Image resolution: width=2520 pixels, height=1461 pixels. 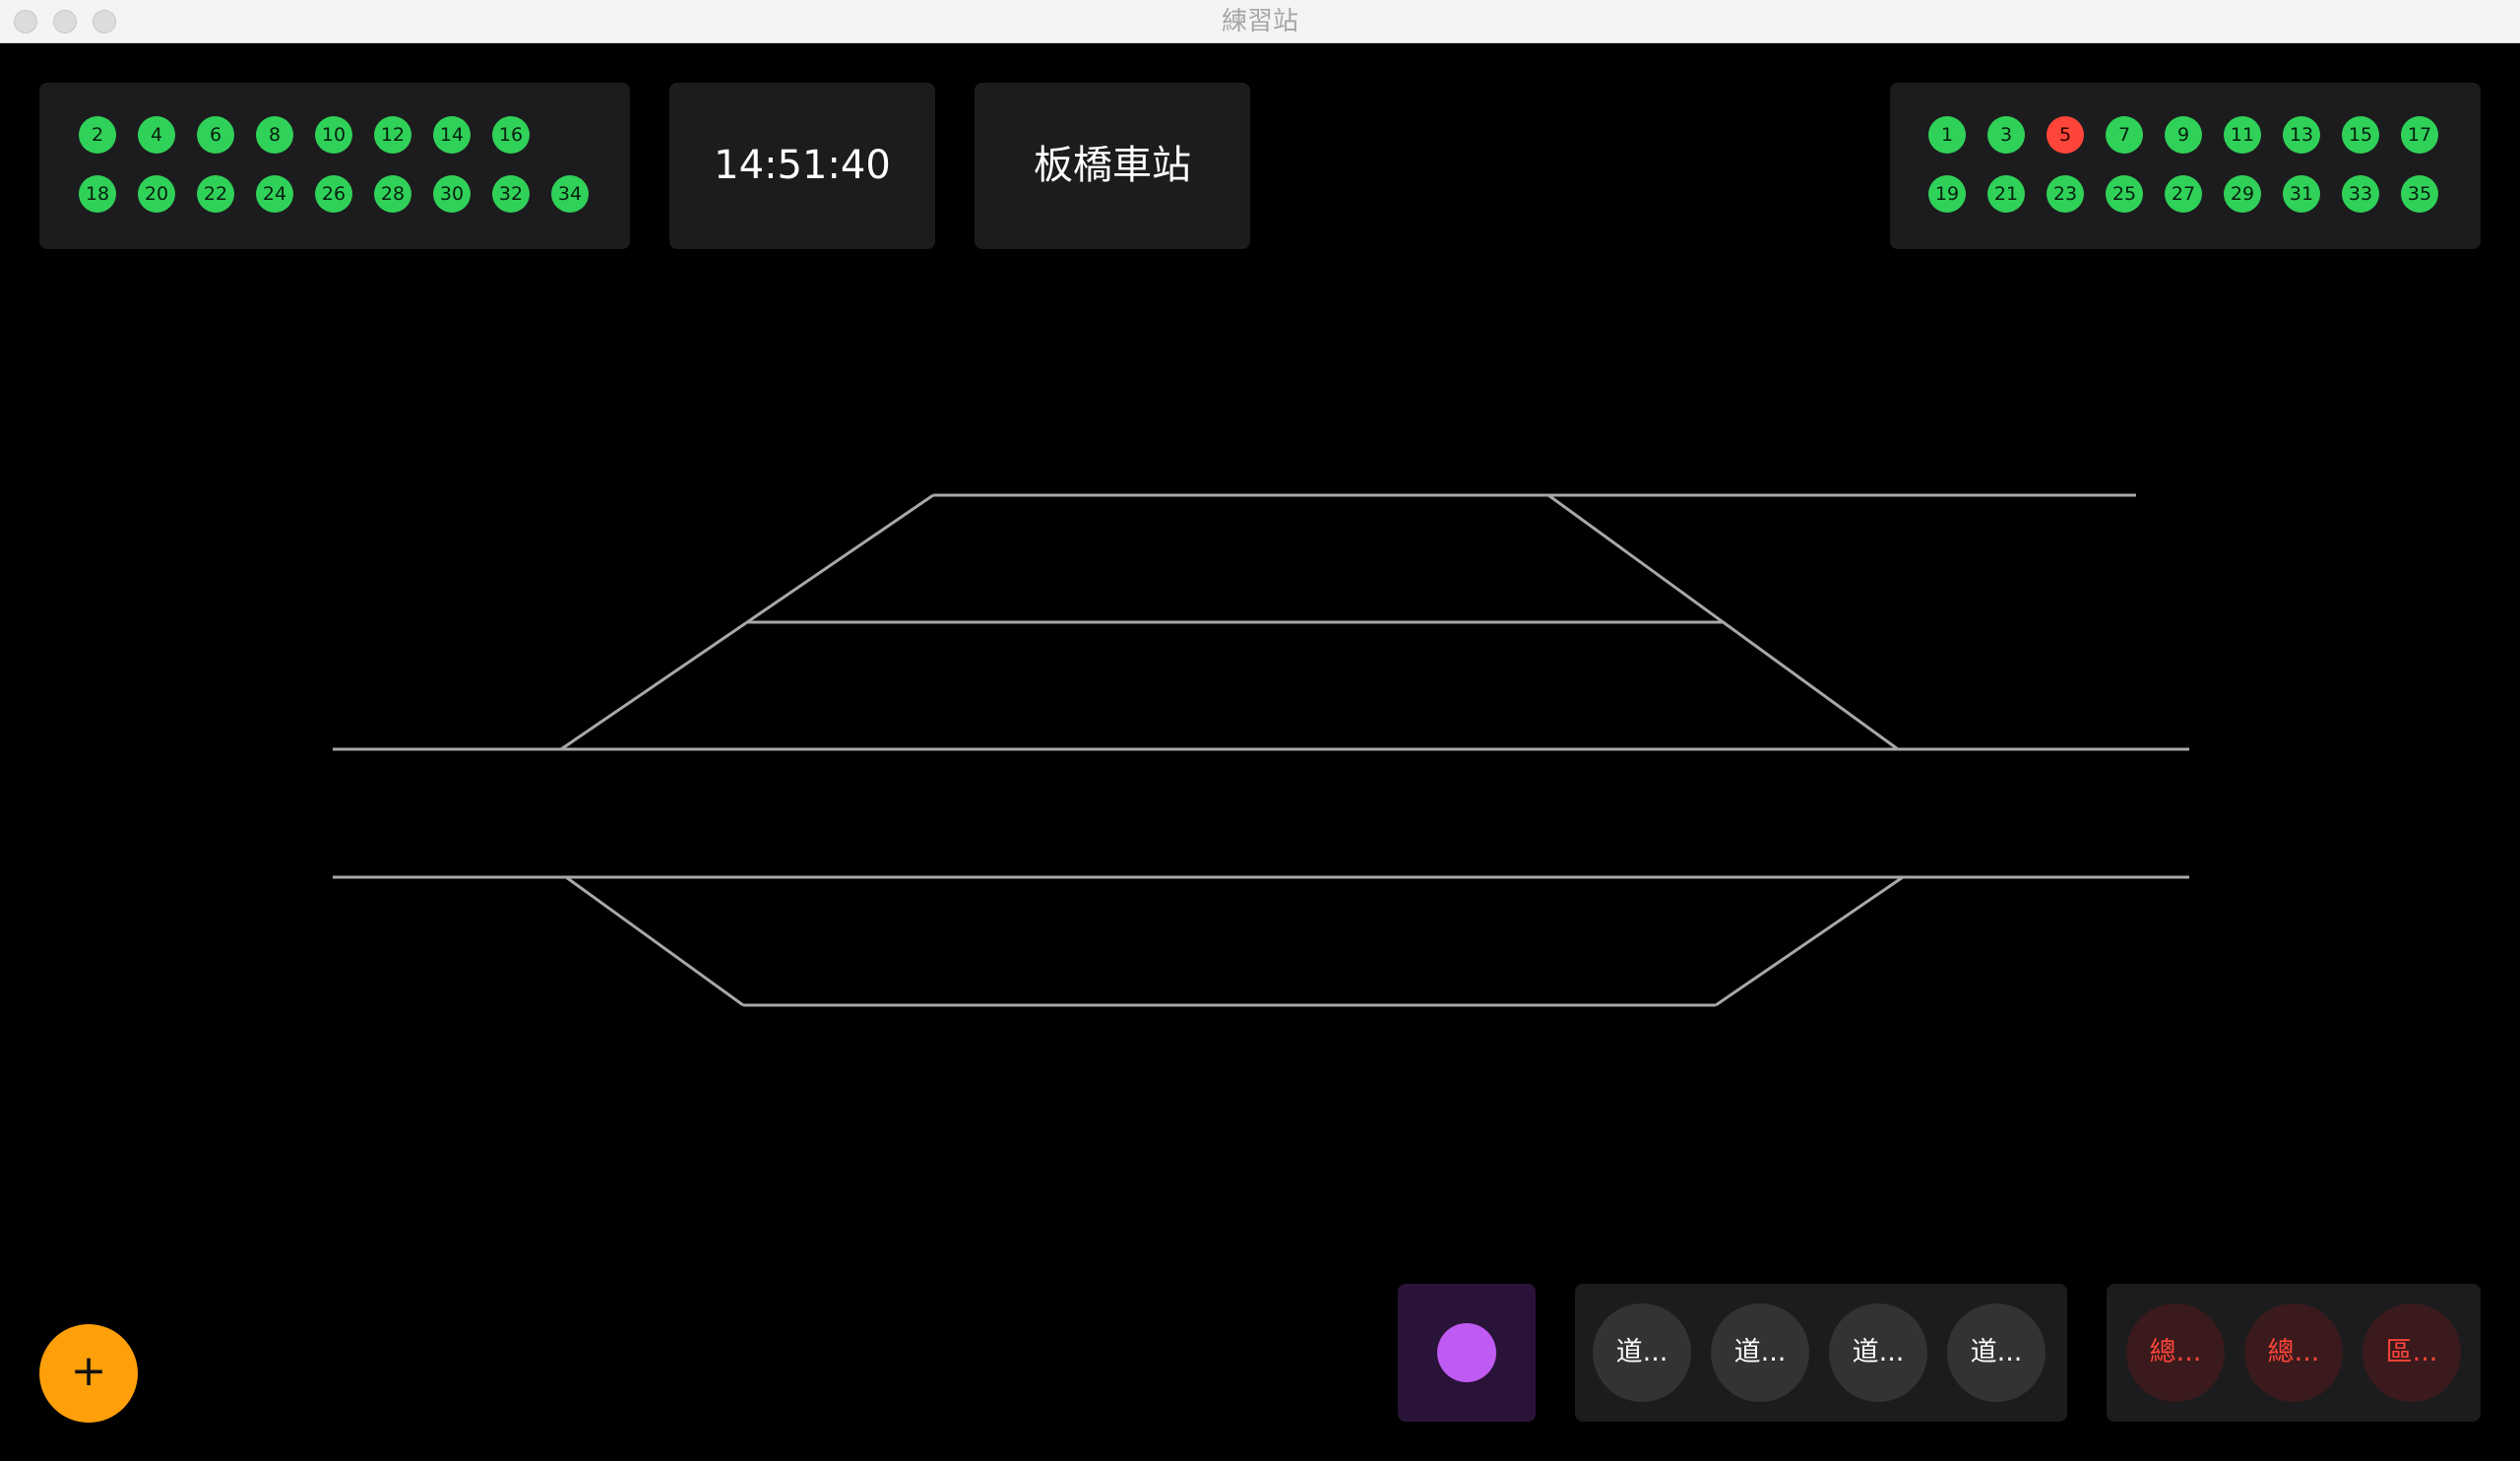 What do you see at coordinates (452, 194) in the screenshot?
I see `signal-badge-30: 30` at bounding box center [452, 194].